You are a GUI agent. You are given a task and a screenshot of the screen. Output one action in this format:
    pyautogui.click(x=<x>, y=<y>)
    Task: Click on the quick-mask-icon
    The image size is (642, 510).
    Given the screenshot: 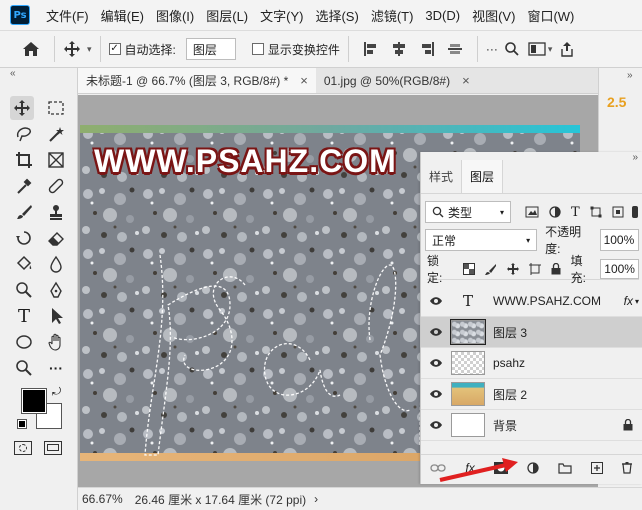 What is the action you would take?
    pyautogui.click(x=23, y=448)
    